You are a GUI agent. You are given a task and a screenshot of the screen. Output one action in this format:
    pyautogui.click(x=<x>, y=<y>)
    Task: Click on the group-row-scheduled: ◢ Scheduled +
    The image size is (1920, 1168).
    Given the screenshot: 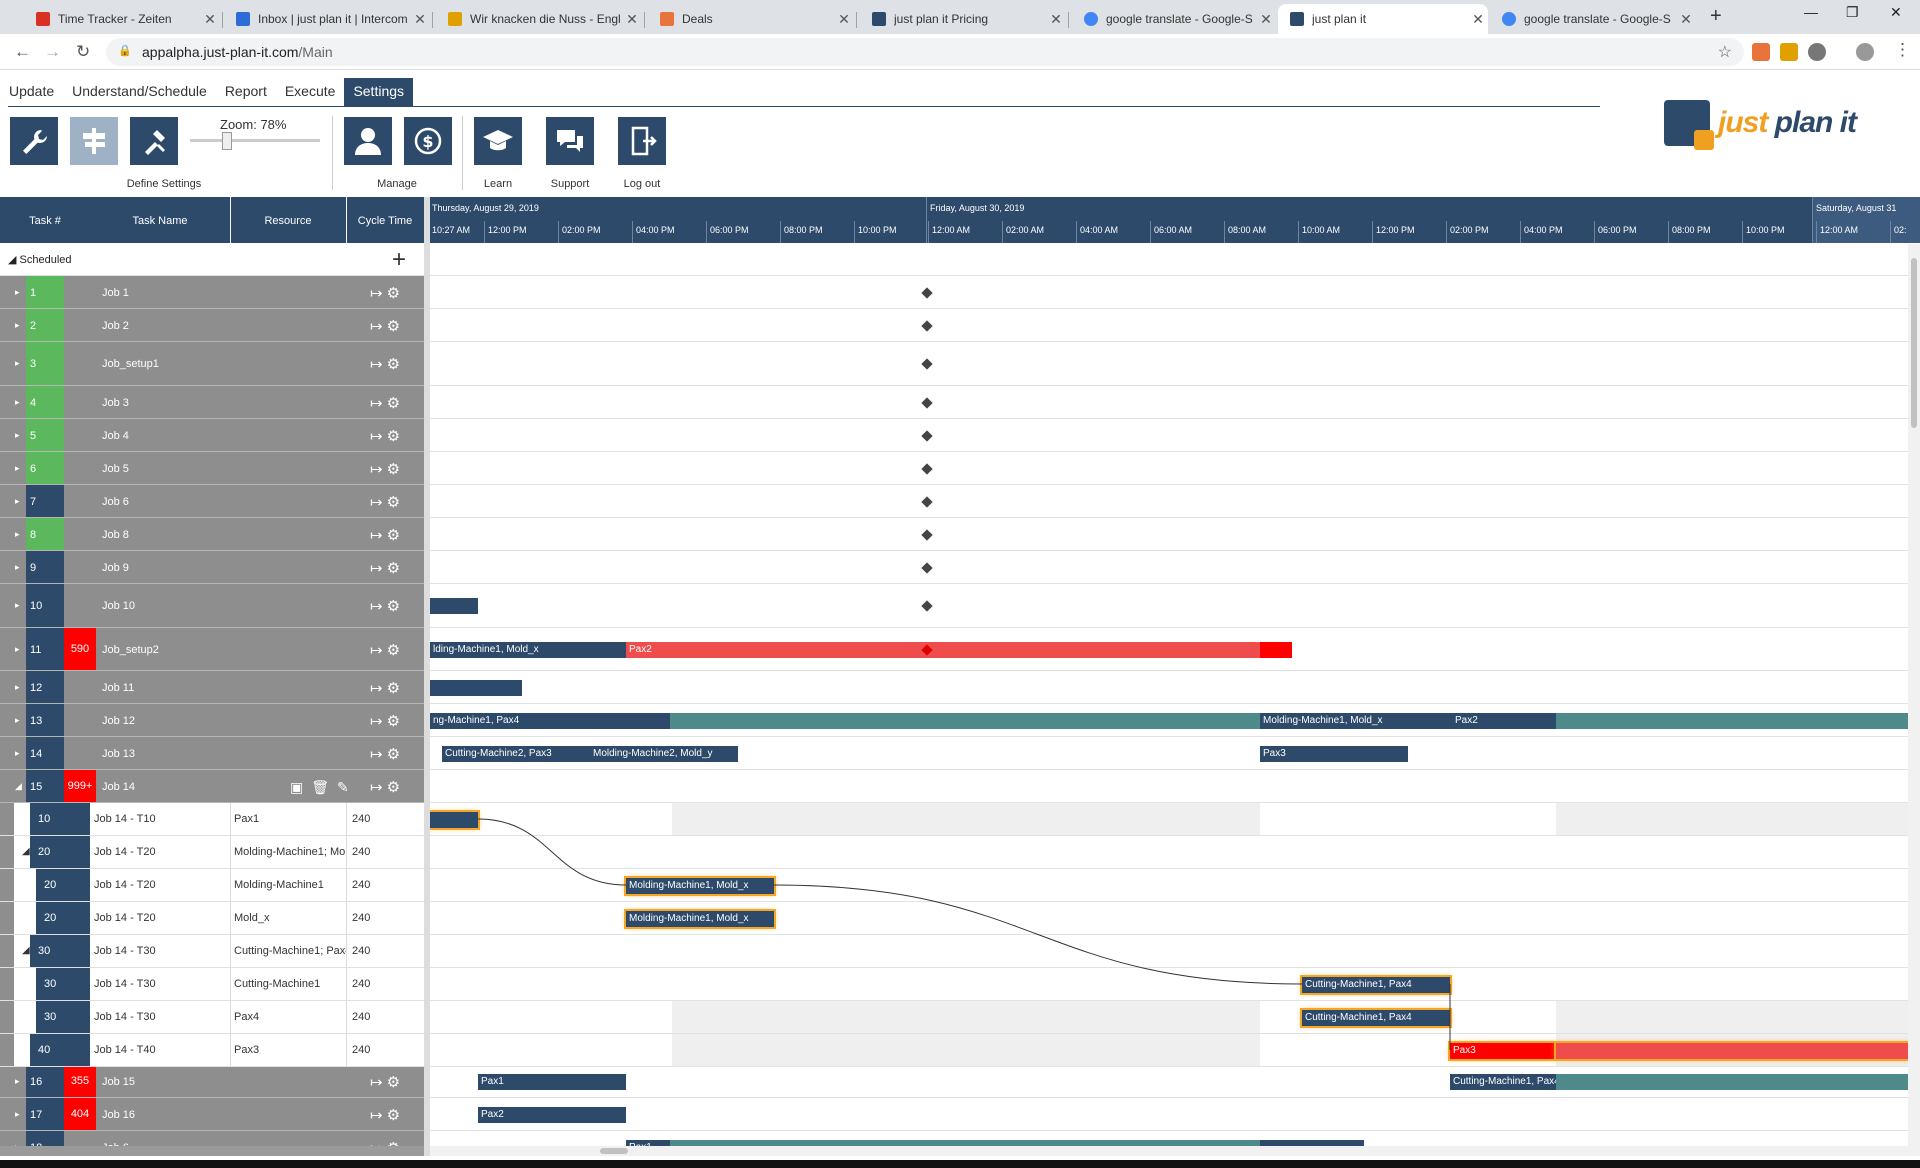 What is the action you would take?
    pyautogui.click(x=212, y=260)
    